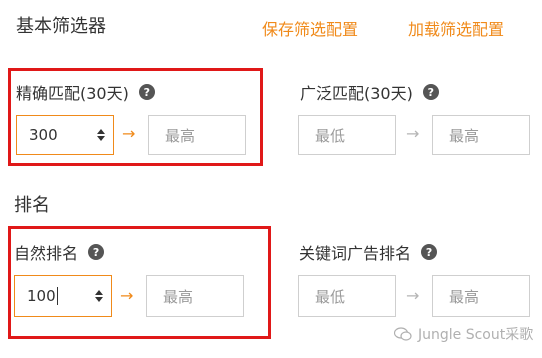 The image size is (542, 358). I want to click on watermark: Jungle Scout采歌, so click(463, 334).